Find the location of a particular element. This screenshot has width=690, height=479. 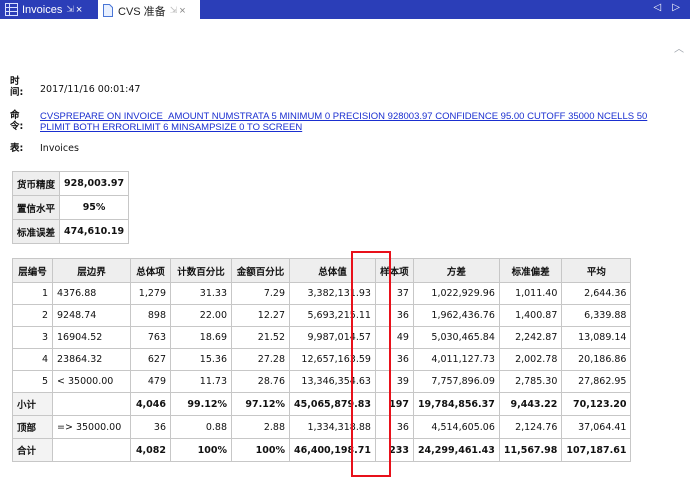

summary-value: 928,003.97 is located at coordinates (94, 183).